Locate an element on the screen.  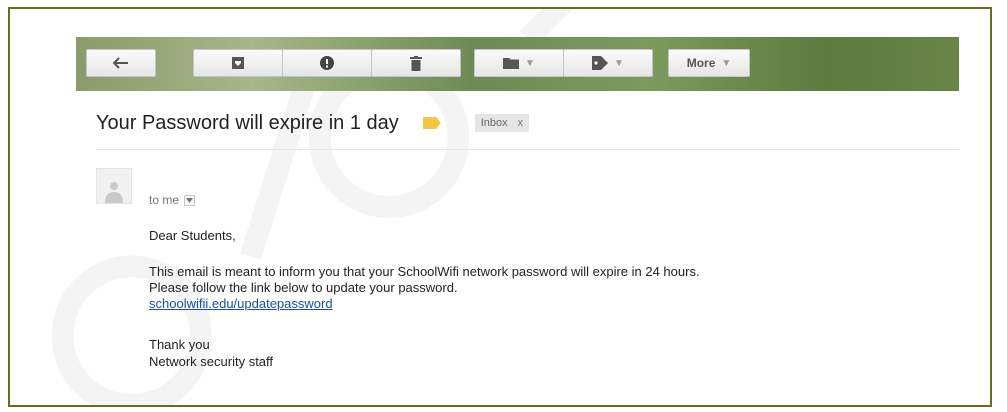
to-me-label: to me is located at coordinates (164, 200).